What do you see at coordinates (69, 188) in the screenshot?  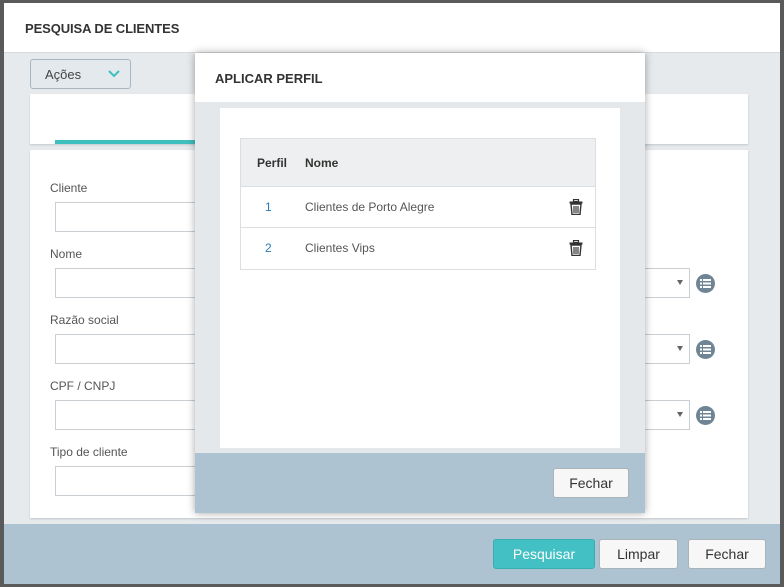 I see `field-label-cliente: Cliente` at bounding box center [69, 188].